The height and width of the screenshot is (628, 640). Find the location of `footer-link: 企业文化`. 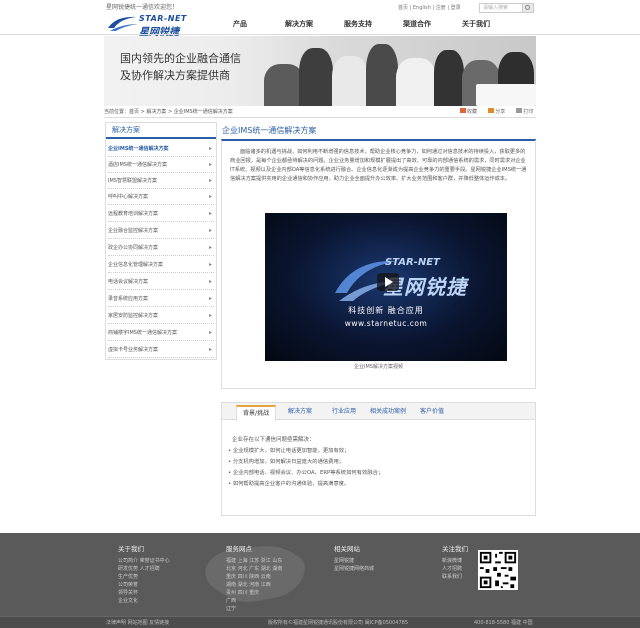

footer-link: 企业文化 is located at coordinates (128, 600).